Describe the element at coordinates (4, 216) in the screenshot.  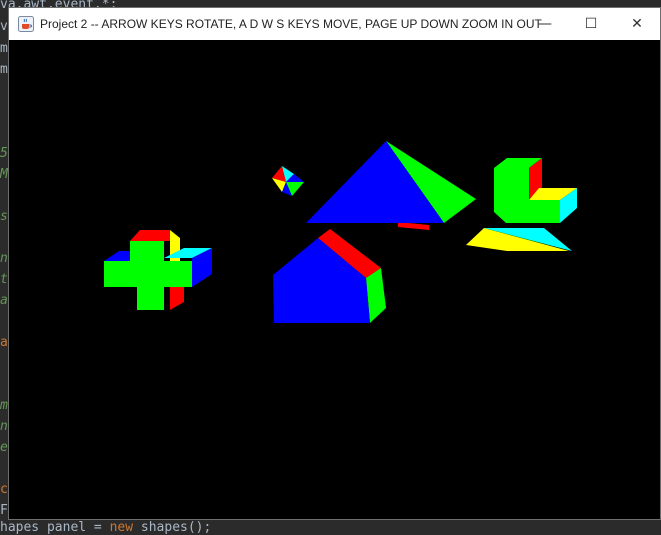
I see `code-gutter-char: s` at that location.